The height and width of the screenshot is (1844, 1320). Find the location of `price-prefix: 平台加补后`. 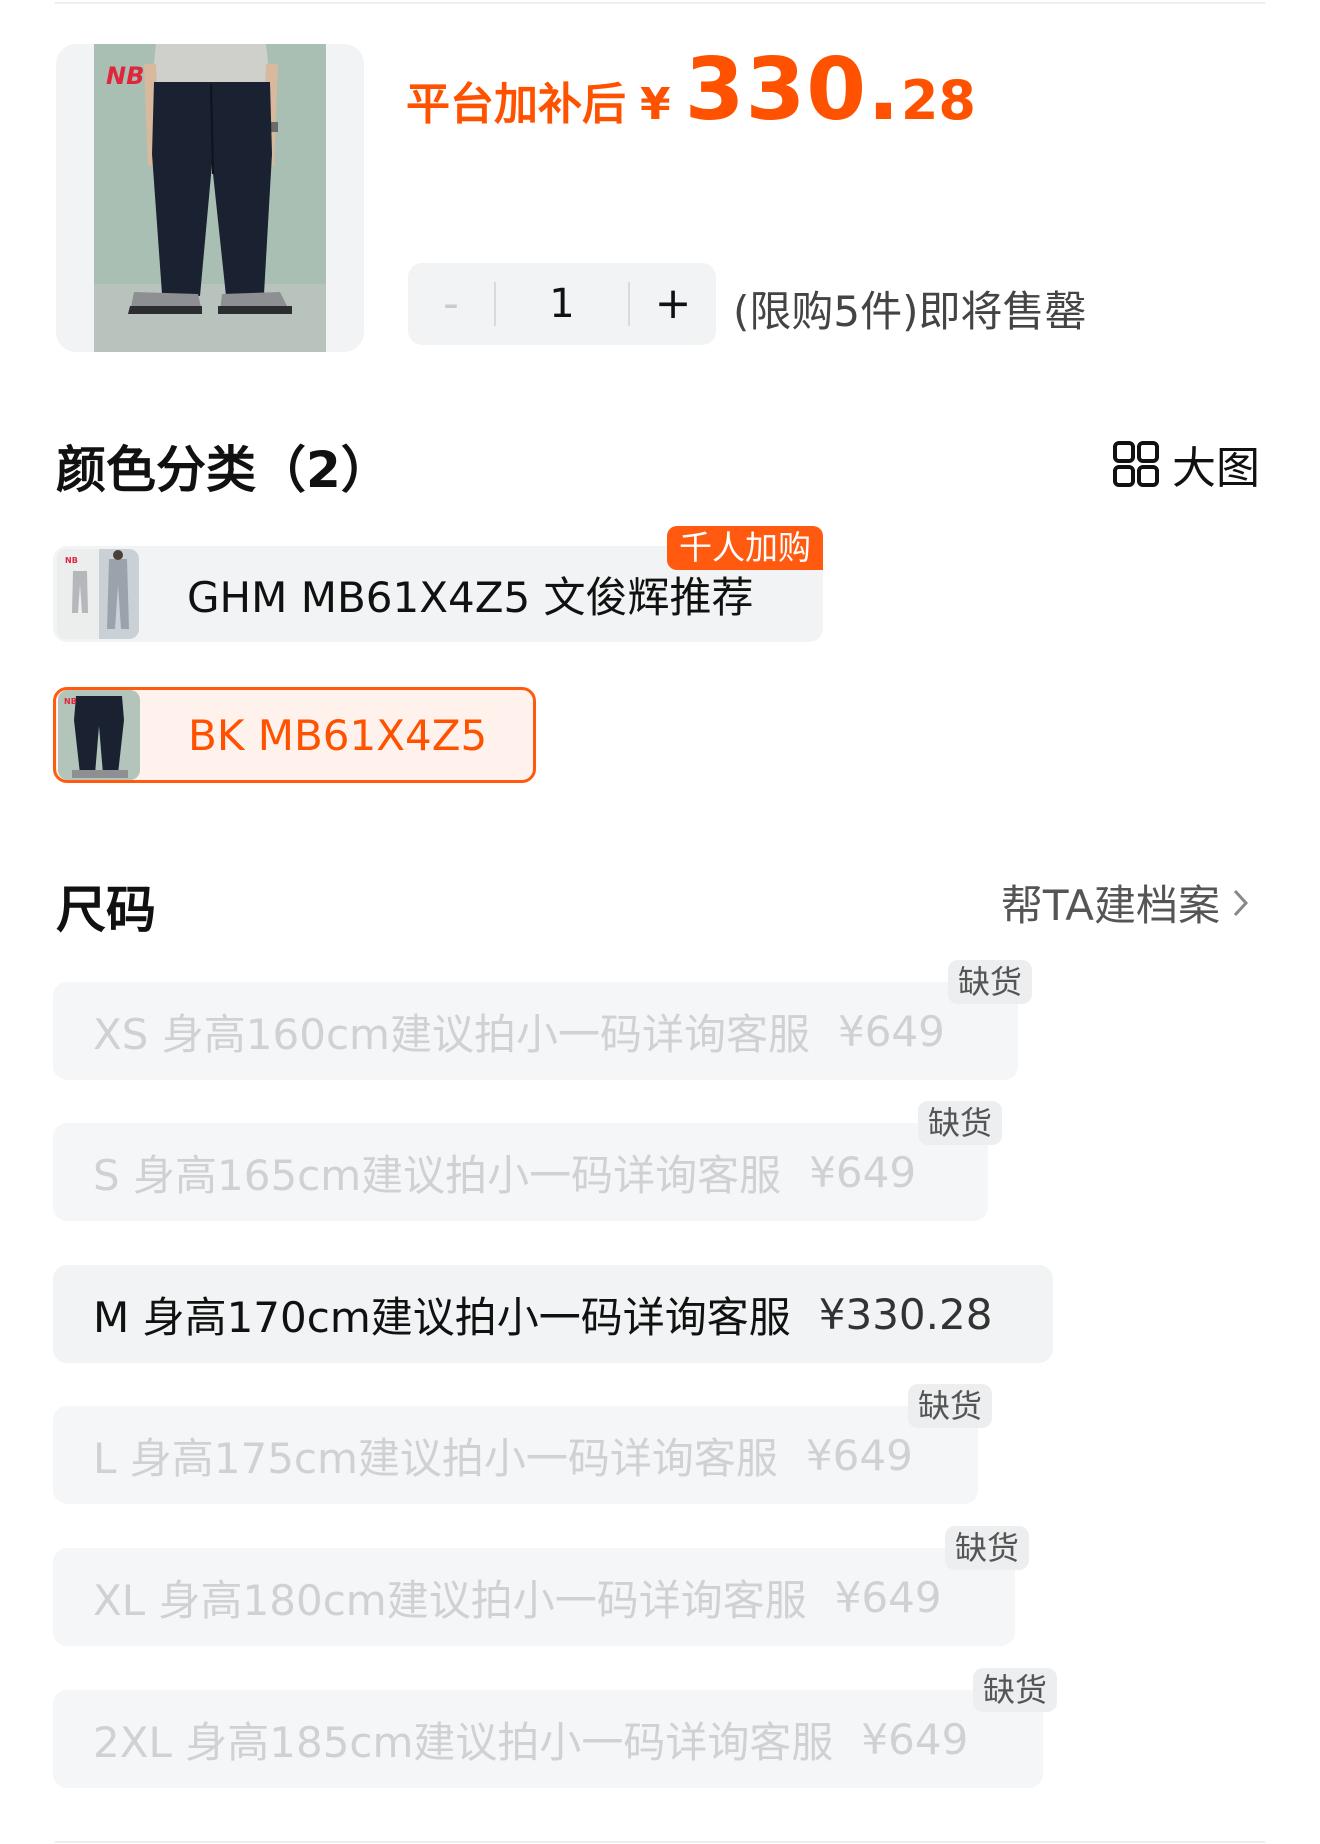

price-prefix: 平台加补后 is located at coordinates (516, 104).